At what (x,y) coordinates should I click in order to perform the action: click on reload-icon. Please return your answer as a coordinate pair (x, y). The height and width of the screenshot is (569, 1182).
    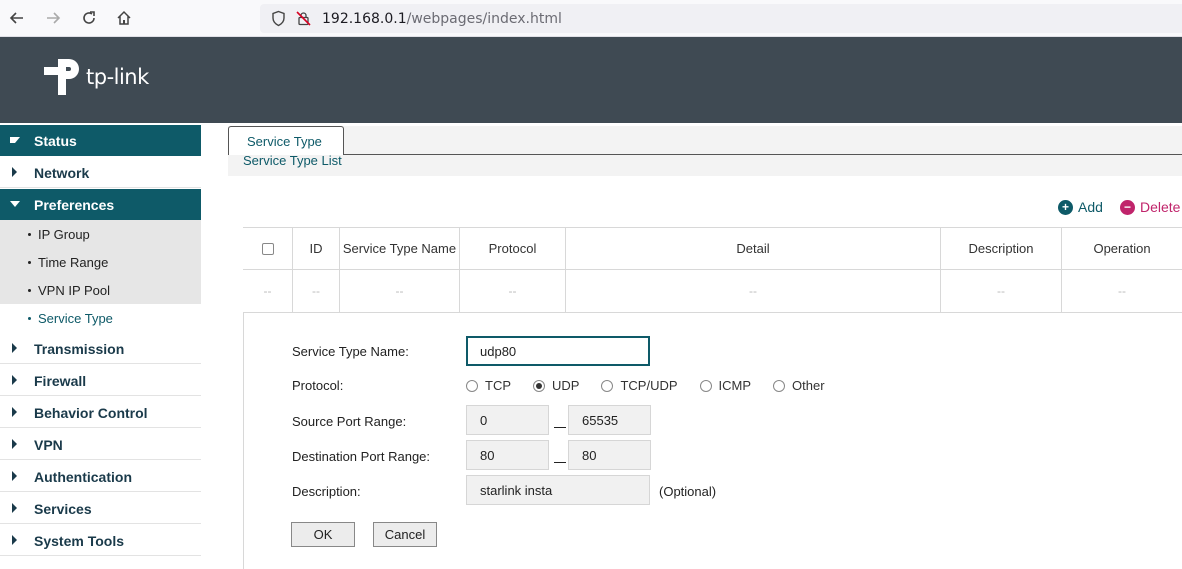
    Looking at the image, I should click on (89, 18).